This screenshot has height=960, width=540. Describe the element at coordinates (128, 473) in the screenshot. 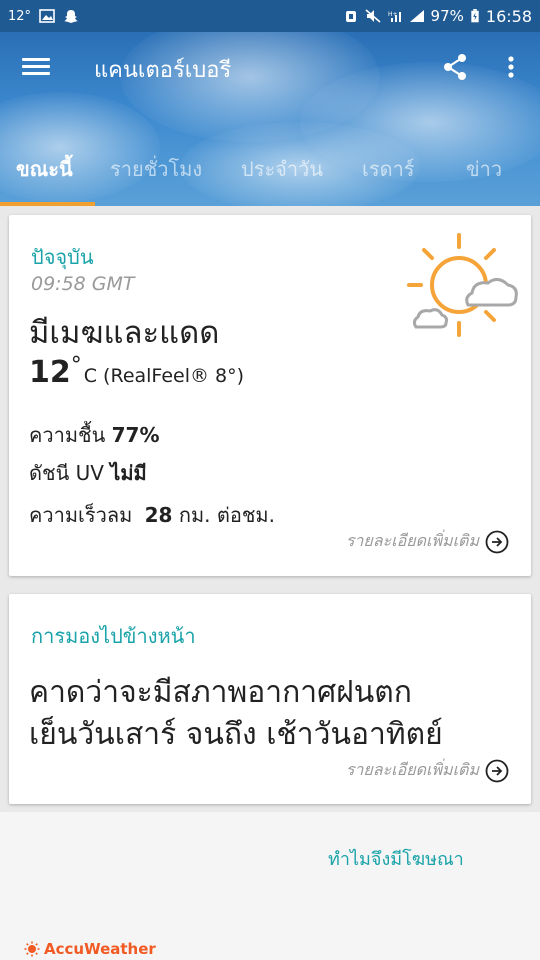

I see `uv-value: ไม่มี` at that location.